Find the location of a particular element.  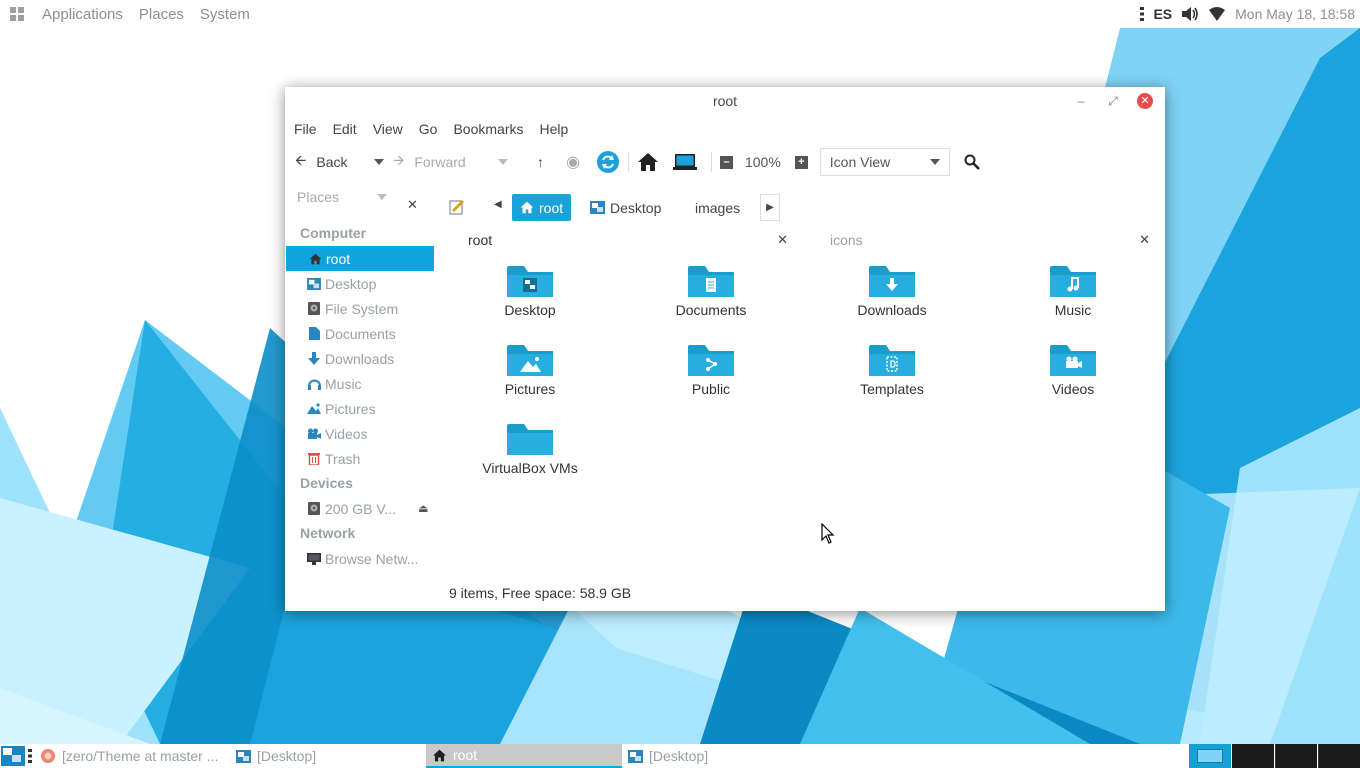

window-title: root is located at coordinates (725, 101).